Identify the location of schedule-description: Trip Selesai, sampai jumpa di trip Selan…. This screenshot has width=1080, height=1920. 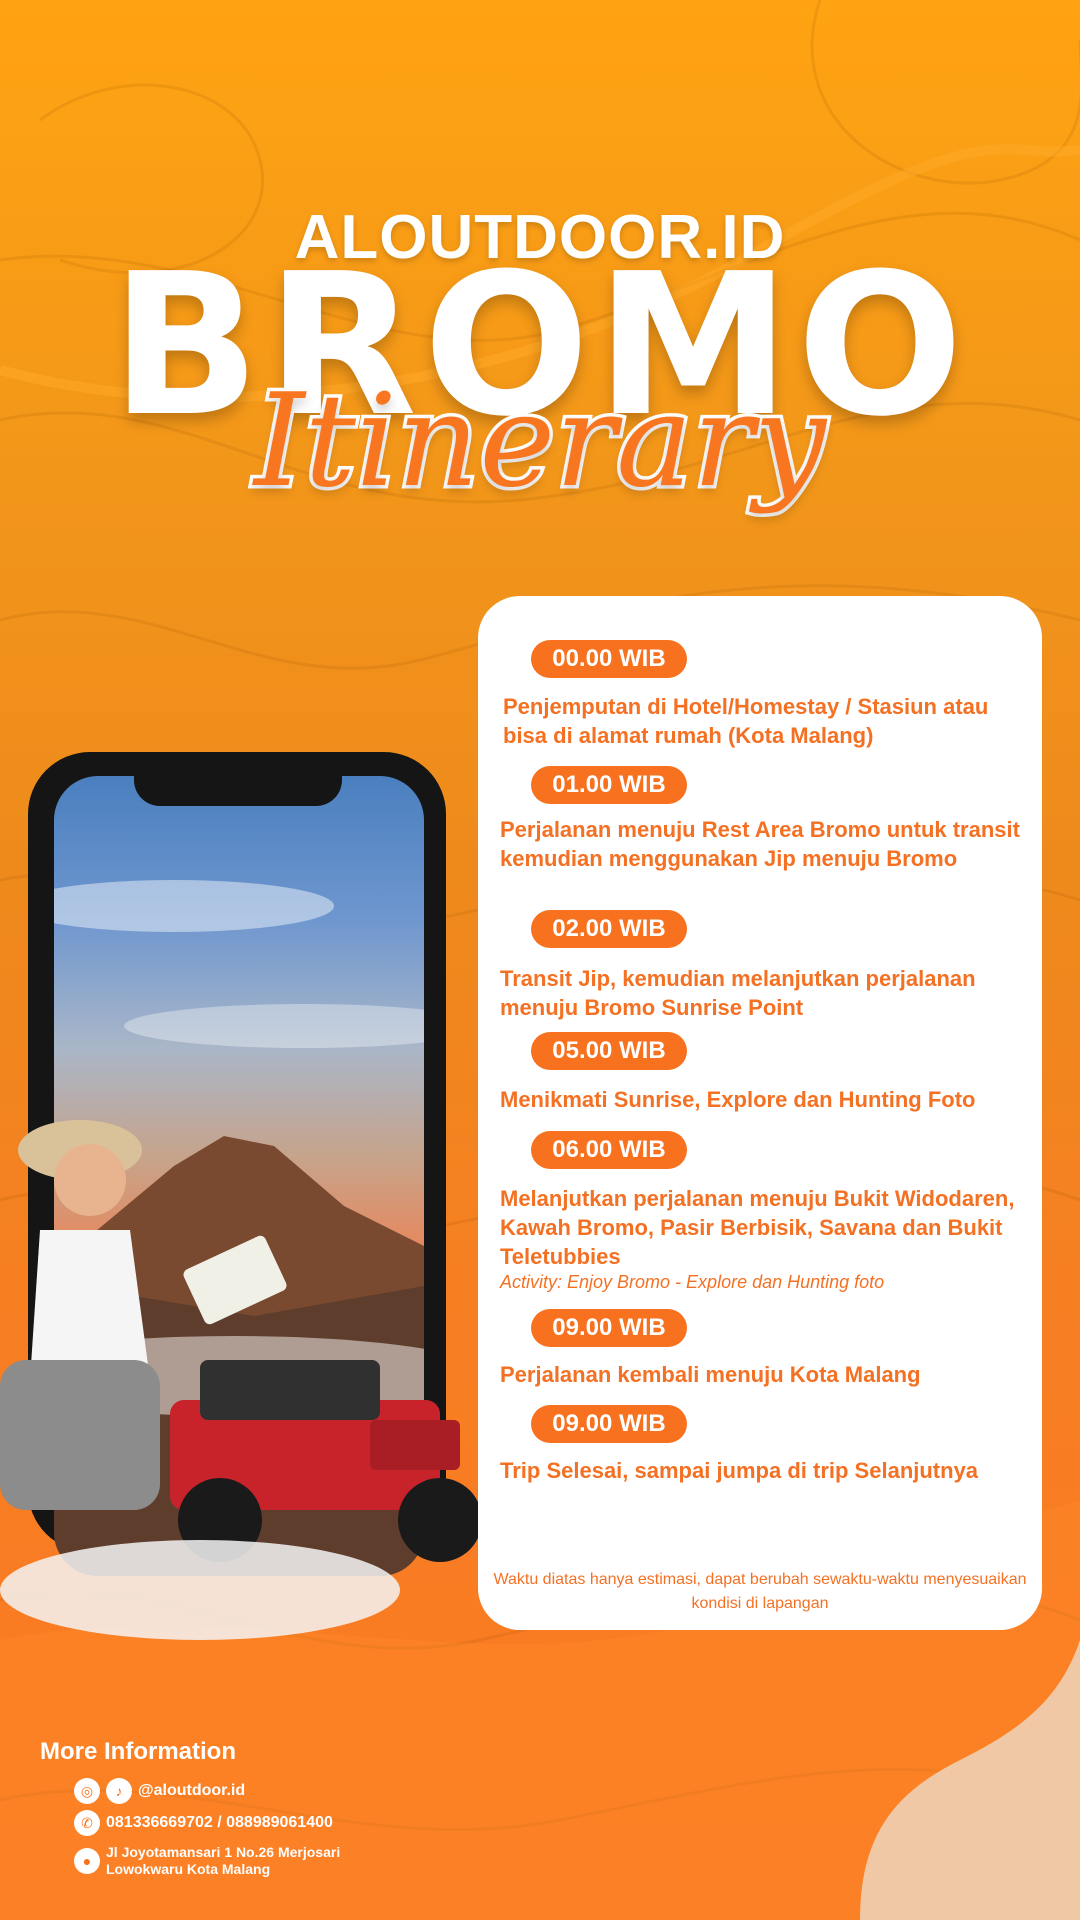
(739, 1470).